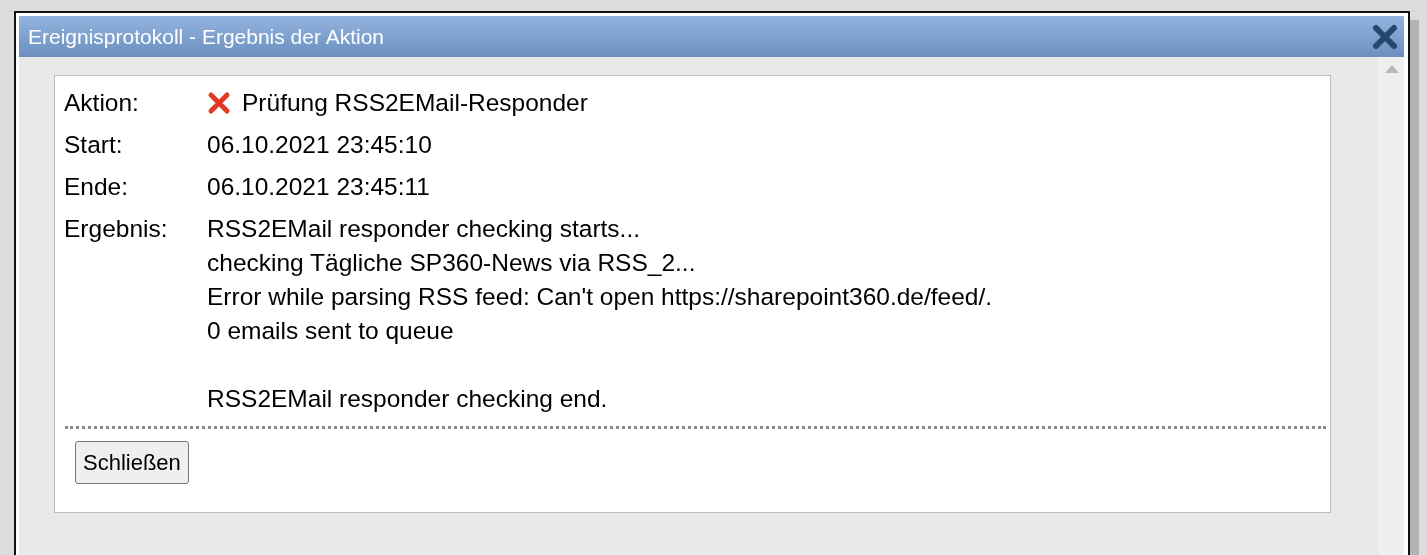 The image size is (1427, 555). I want to click on field-label: Ergebnis:, so click(116, 229).